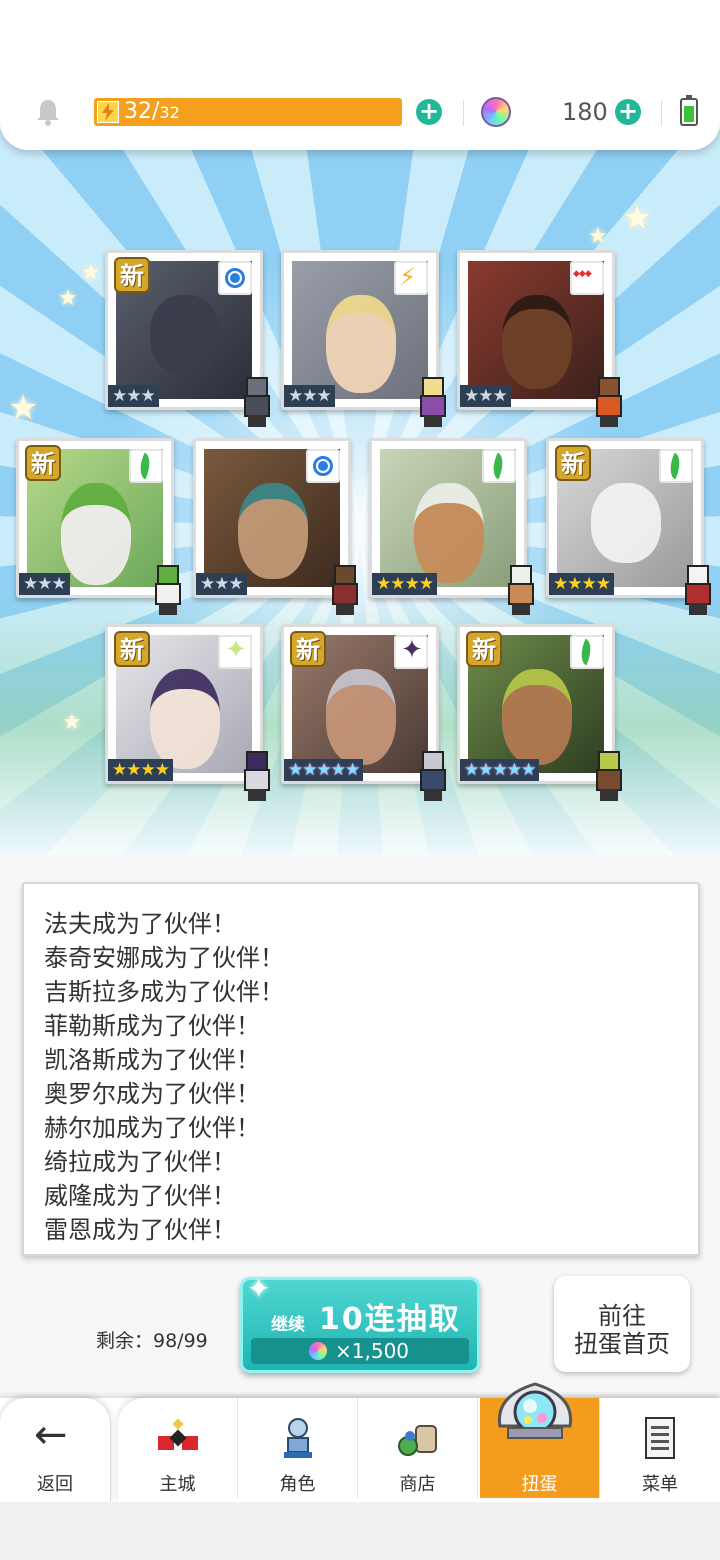 Image resolution: width=720 pixels, height=1560 pixels. I want to click on stamina-icon, so click(108, 112).